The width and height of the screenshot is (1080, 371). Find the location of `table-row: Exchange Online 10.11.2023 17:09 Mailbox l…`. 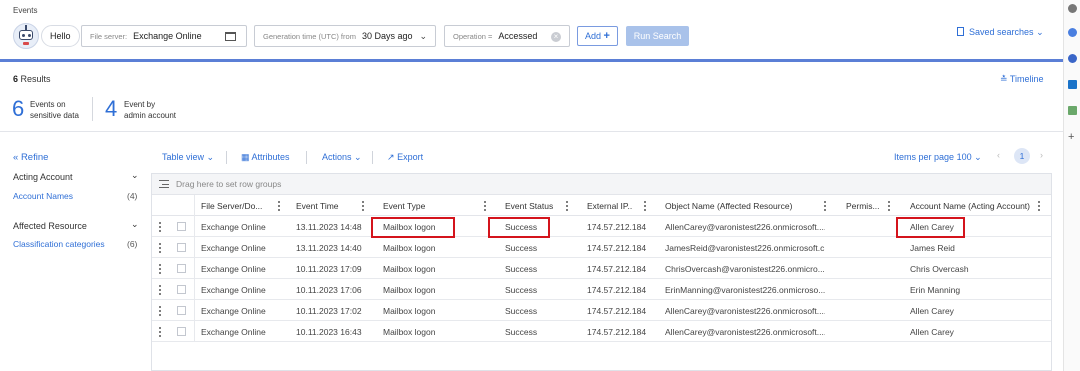

table-row: Exchange Online 10.11.2023 17:09 Mailbox l… is located at coordinates (601, 268).